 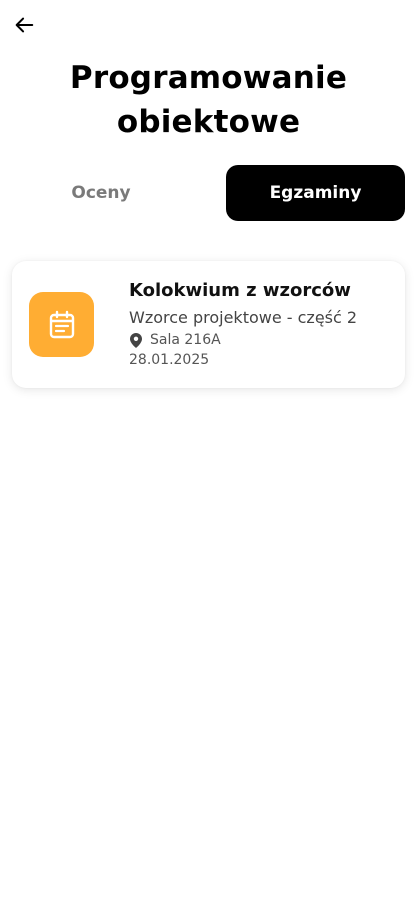 I want to click on tab-grades-label: Oceny, so click(x=101, y=193).